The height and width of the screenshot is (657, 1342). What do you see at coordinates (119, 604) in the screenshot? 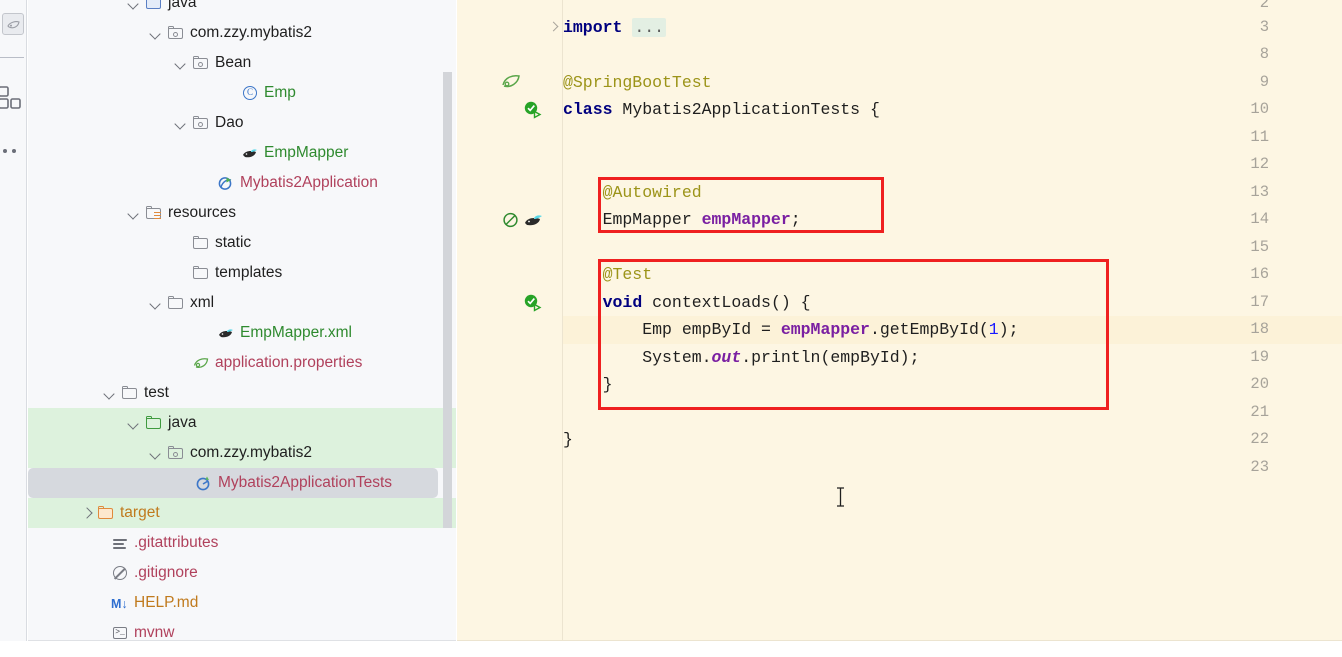
I see `markdown-icon: M↓` at bounding box center [119, 604].